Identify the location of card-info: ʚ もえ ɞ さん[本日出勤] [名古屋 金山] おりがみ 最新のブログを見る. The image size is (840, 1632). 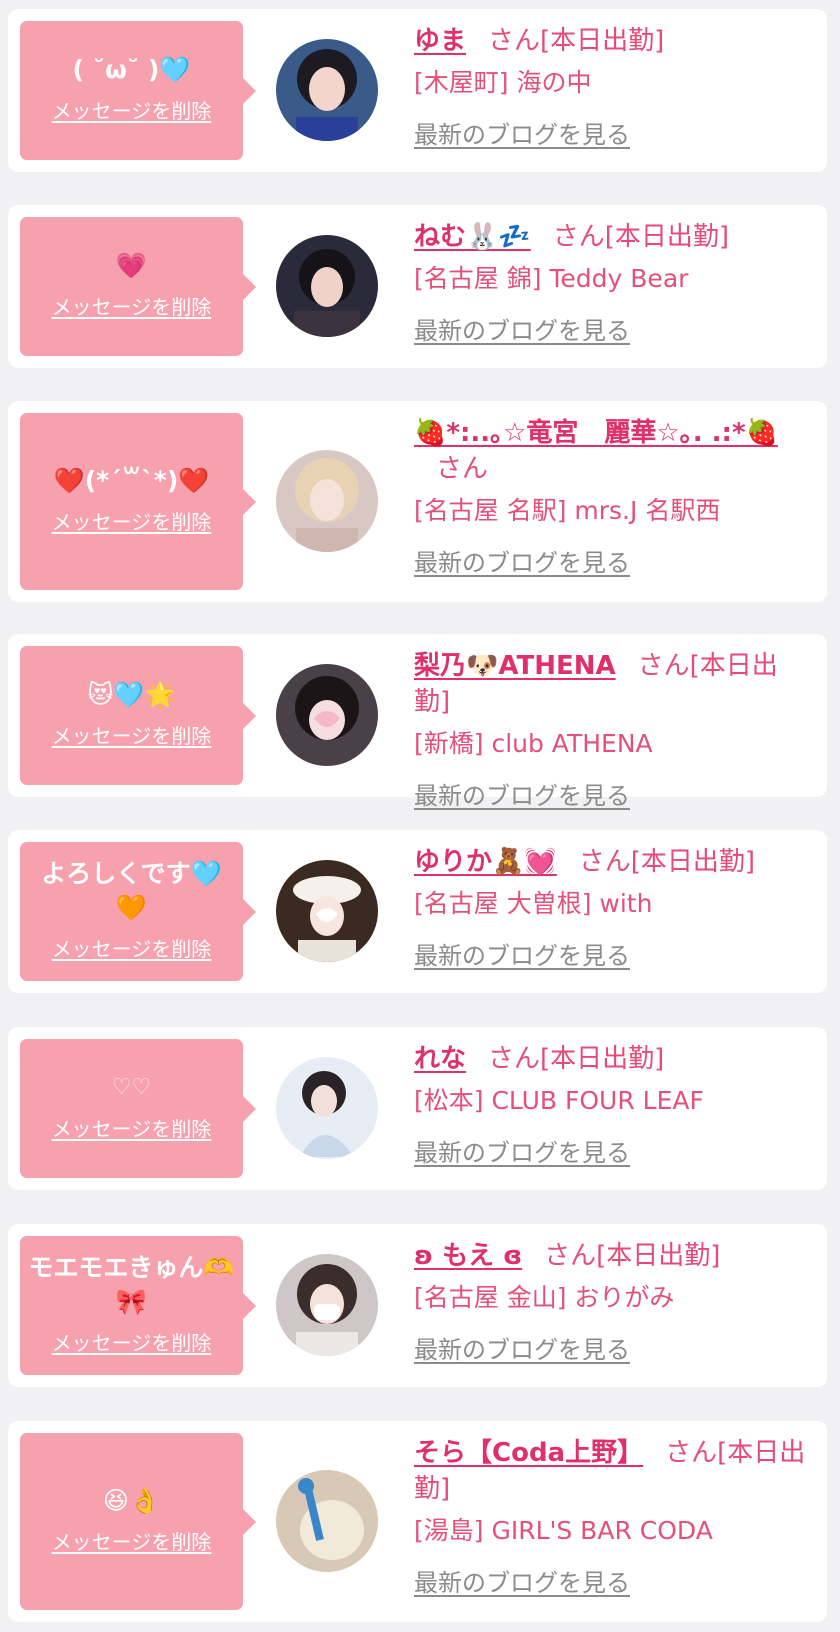
(613, 1301).